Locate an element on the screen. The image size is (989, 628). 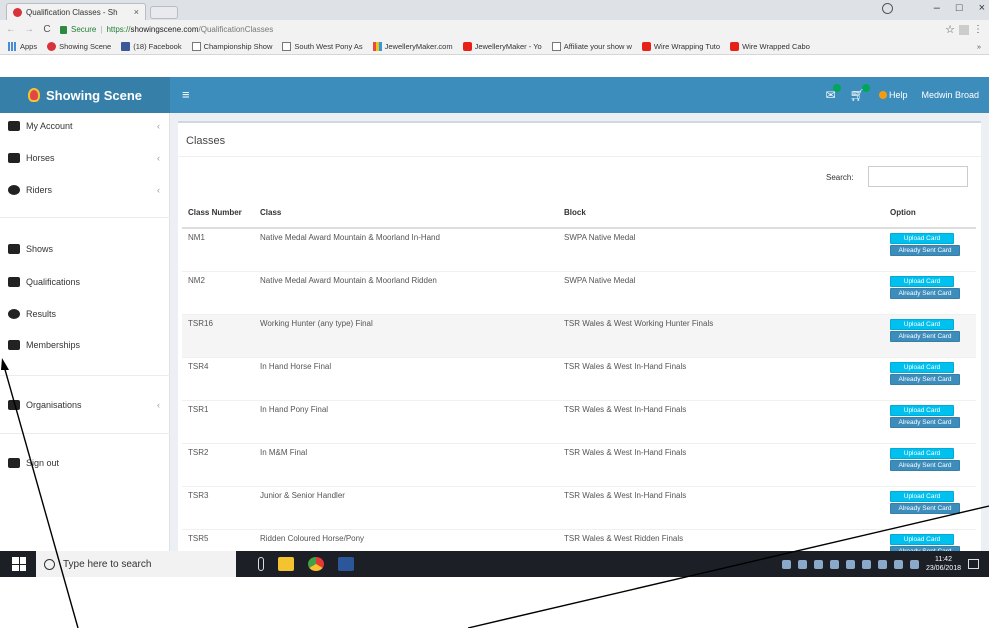
bookmark-south-west-pony: South West Pony As is located at coordinates (322, 46).